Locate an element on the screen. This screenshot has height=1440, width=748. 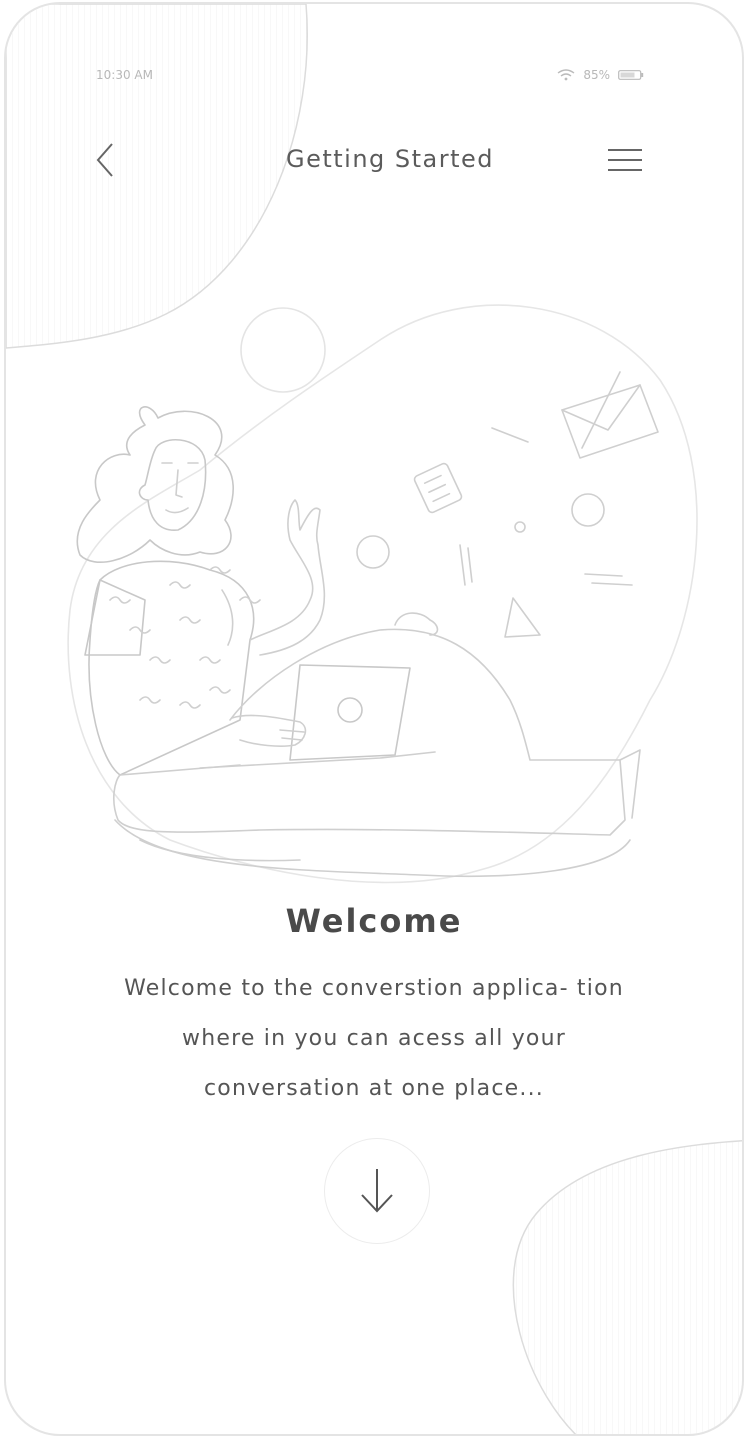
battery-icon is located at coordinates (631, 75).